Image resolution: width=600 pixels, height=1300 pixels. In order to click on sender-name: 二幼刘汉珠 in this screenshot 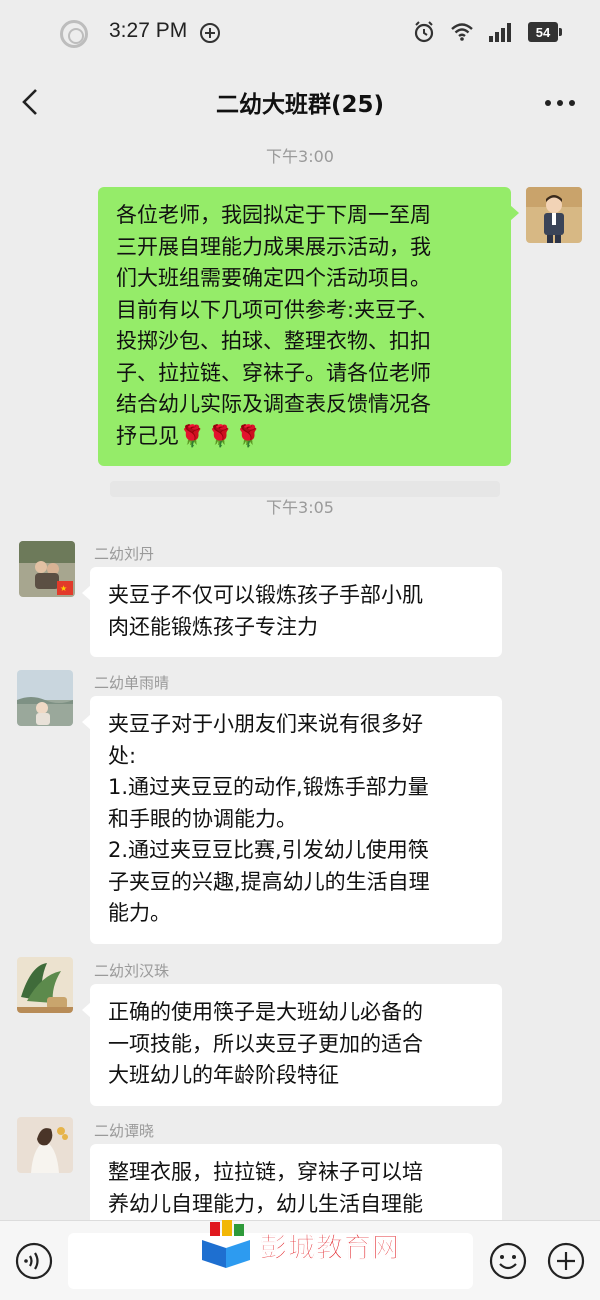, I will do `click(132, 971)`.